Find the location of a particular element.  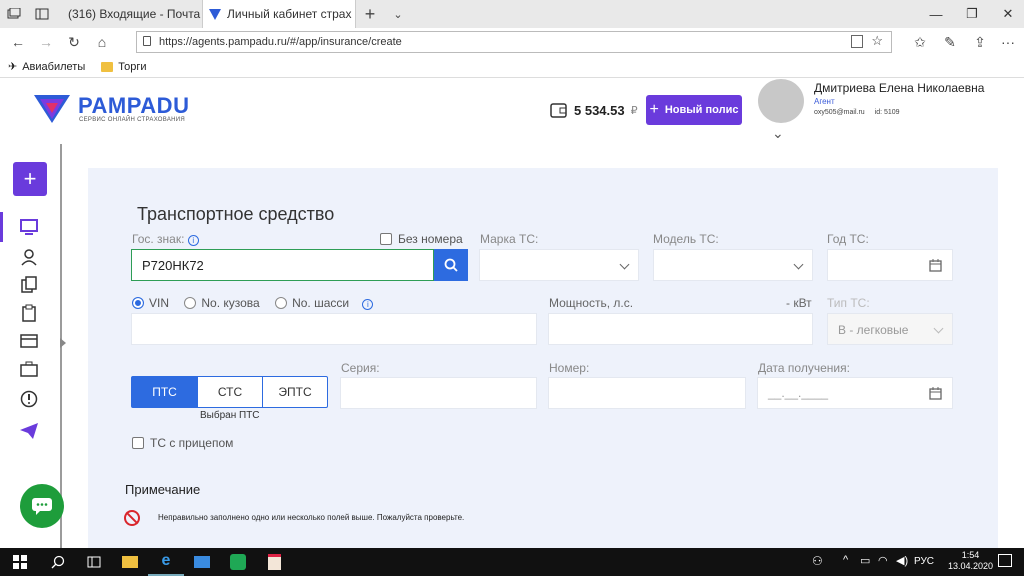

user-name: Дмитриева Елена Николаевна is located at coordinates (899, 88).